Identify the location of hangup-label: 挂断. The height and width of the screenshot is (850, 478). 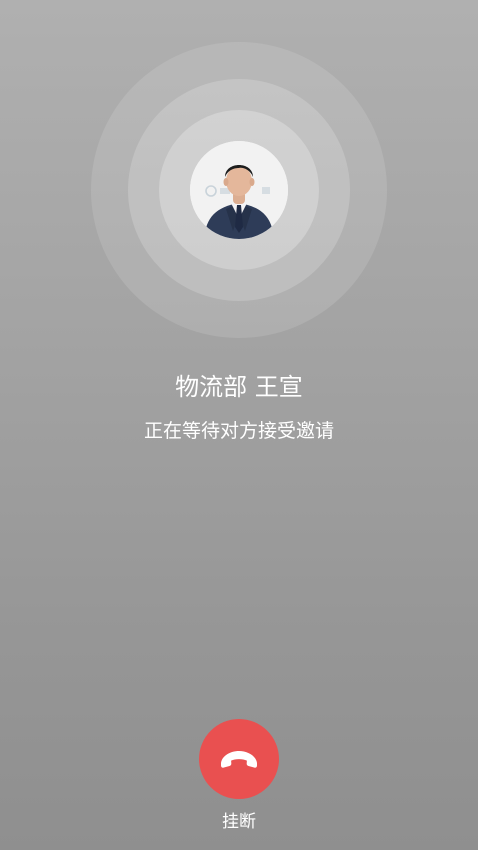
(239, 822).